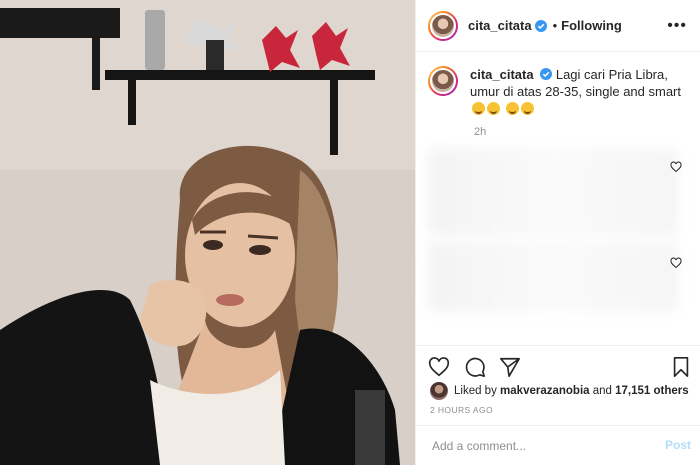 The width and height of the screenshot is (700, 465). I want to click on liked-and: and, so click(602, 391).